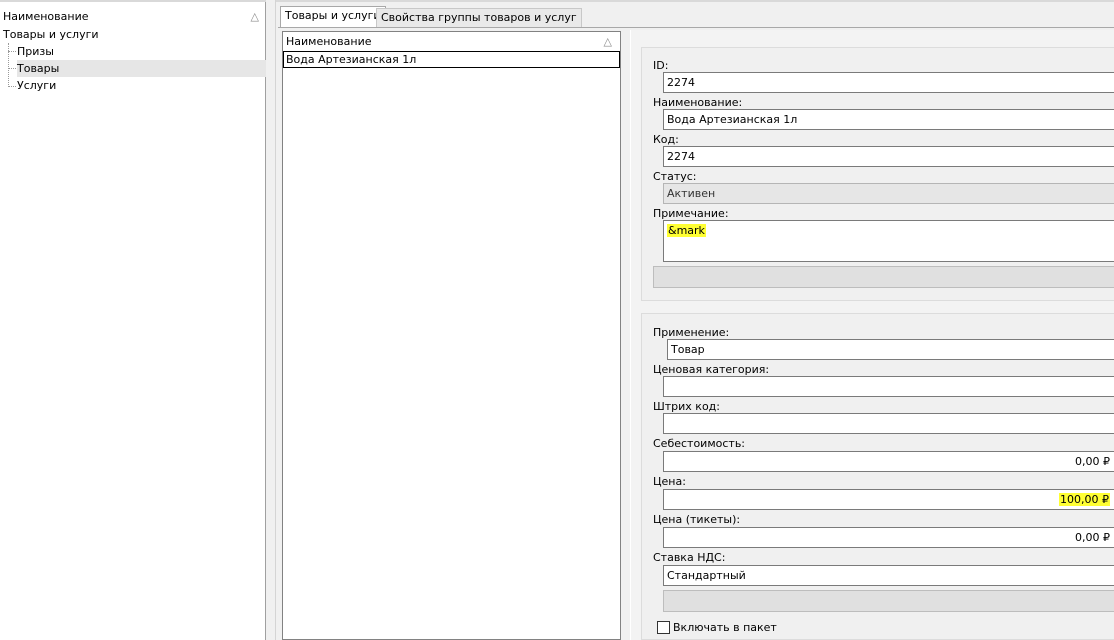 This screenshot has height=640, width=1114. What do you see at coordinates (141, 68) in the screenshot?
I see `tree-item-goods: Товары` at bounding box center [141, 68].